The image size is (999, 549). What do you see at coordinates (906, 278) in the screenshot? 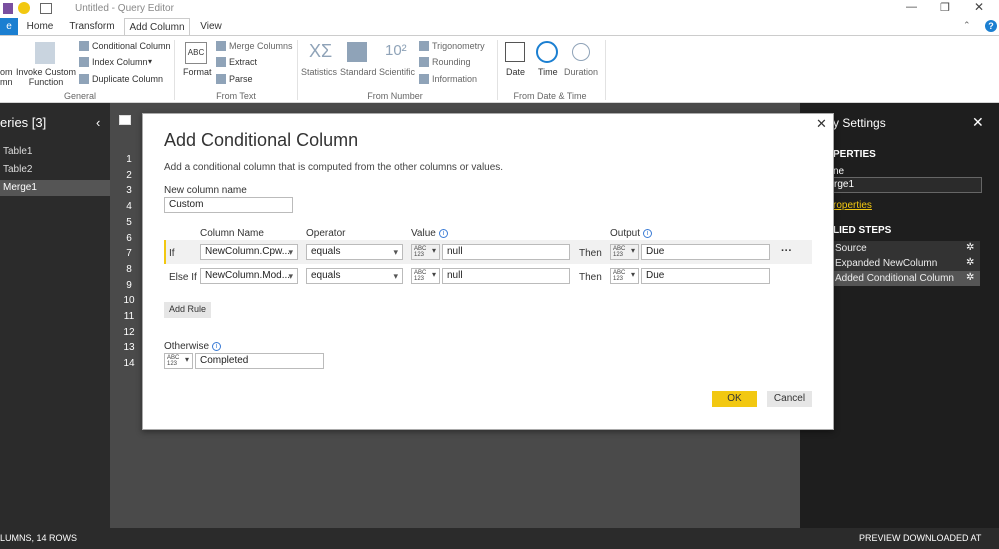
I see `applied-step: Added Conditional Column` at bounding box center [906, 278].